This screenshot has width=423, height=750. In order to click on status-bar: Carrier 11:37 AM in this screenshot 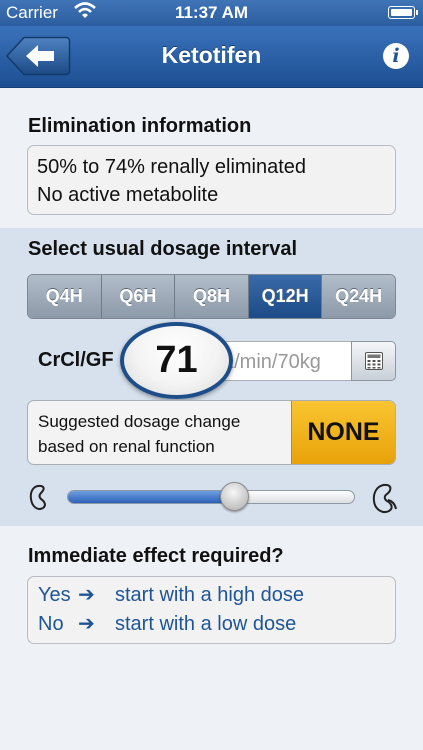, I will do `click(211, 13)`.